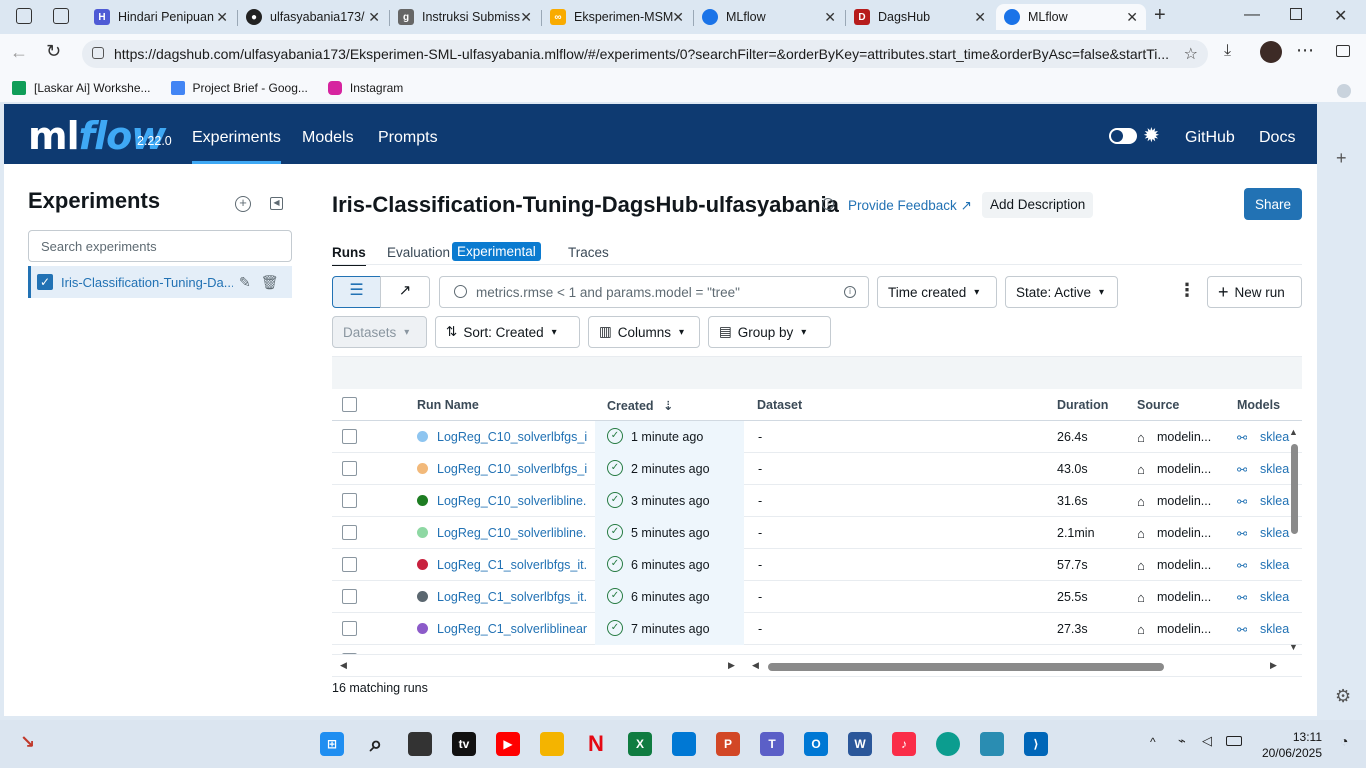 This screenshot has width=1366, height=768. What do you see at coordinates (19, 52) in the screenshot?
I see `back-icon: ←` at bounding box center [19, 52].